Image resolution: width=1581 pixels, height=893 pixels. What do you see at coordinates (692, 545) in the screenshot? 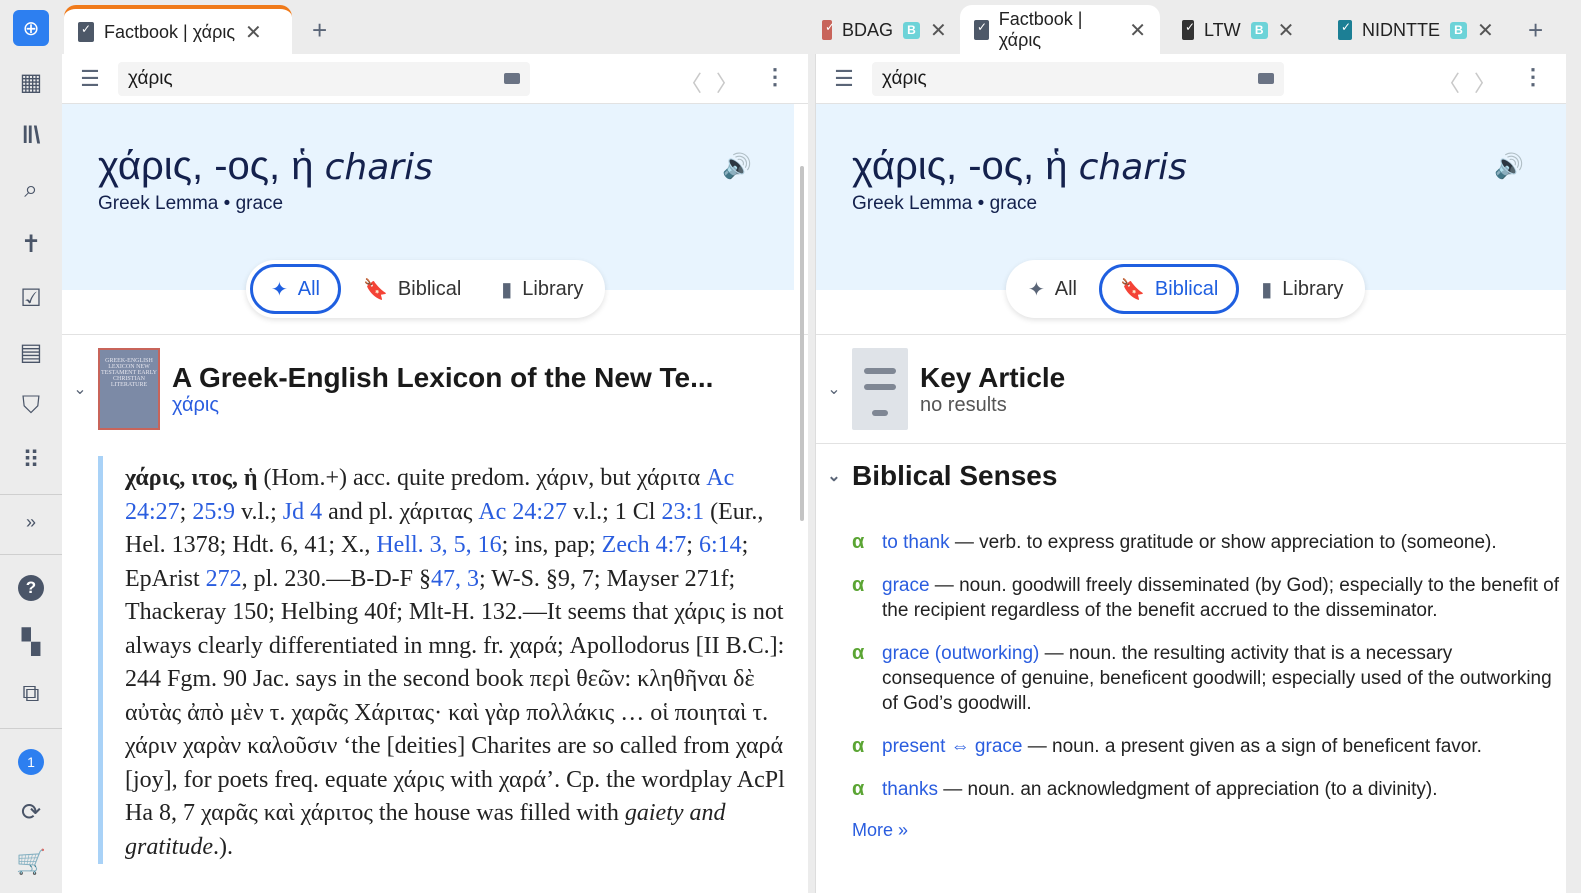
I see `entry-text: ;` at bounding box center [692, 545].